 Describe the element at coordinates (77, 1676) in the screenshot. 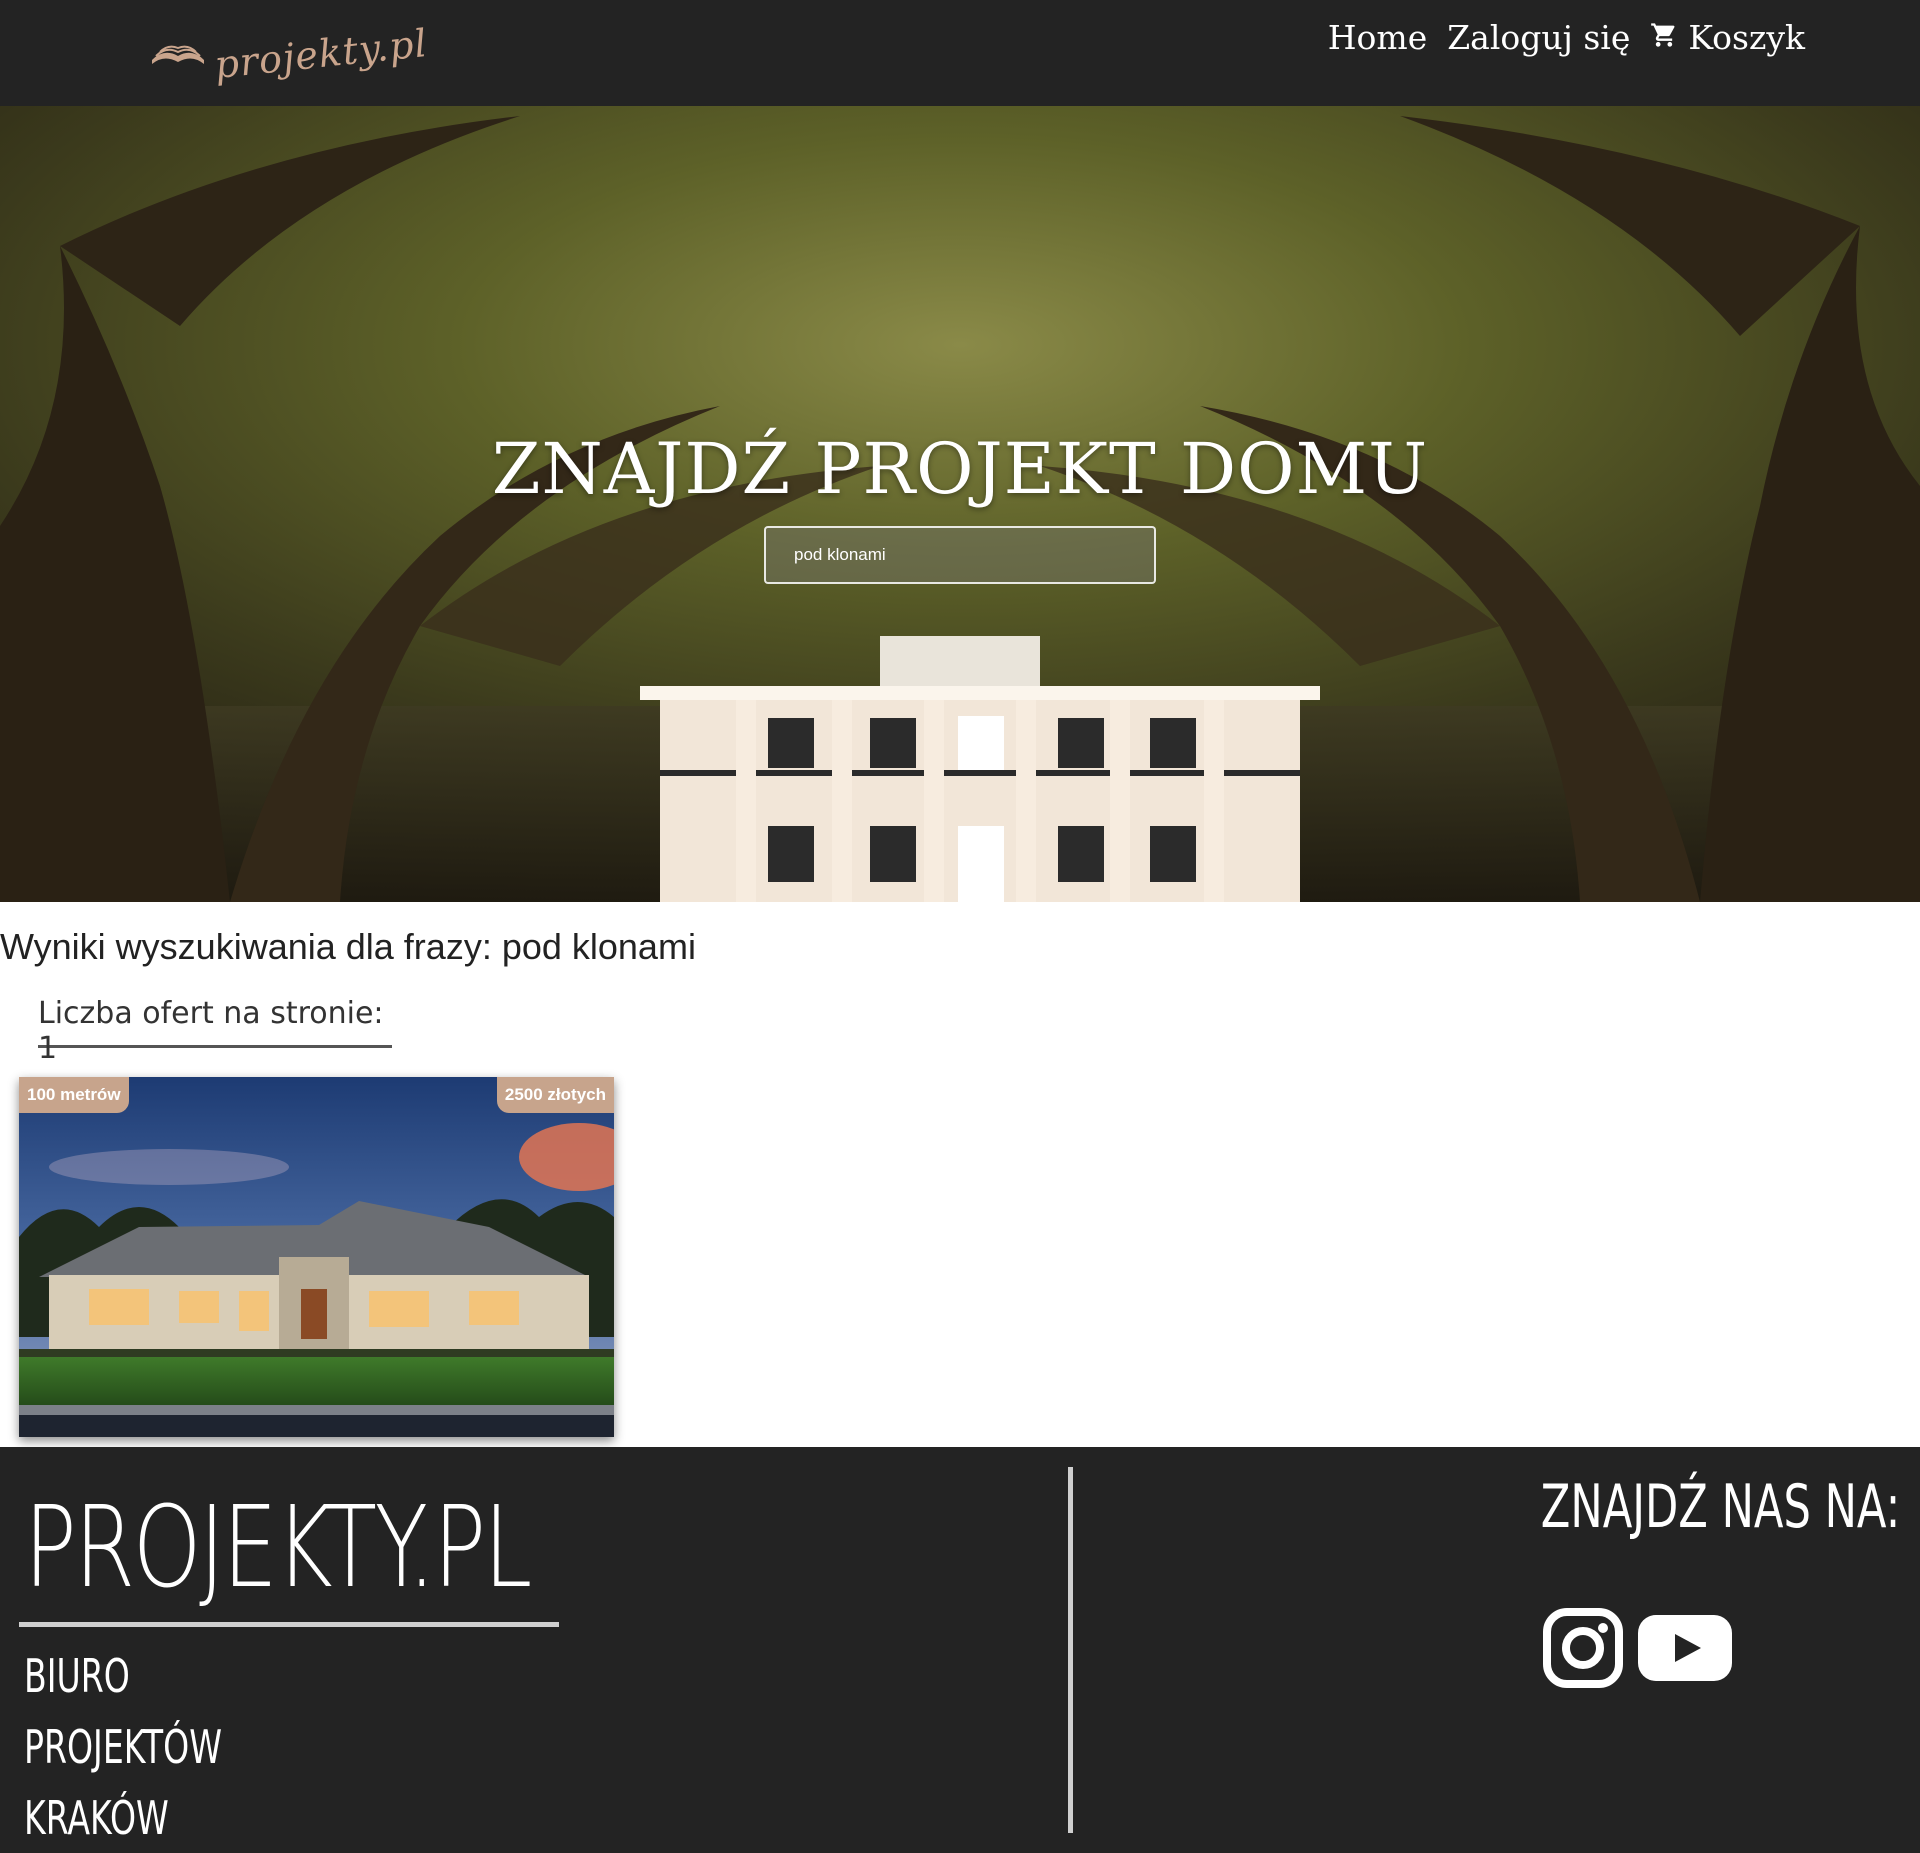

I see `footer-line-biuro: BIURO` at that location.